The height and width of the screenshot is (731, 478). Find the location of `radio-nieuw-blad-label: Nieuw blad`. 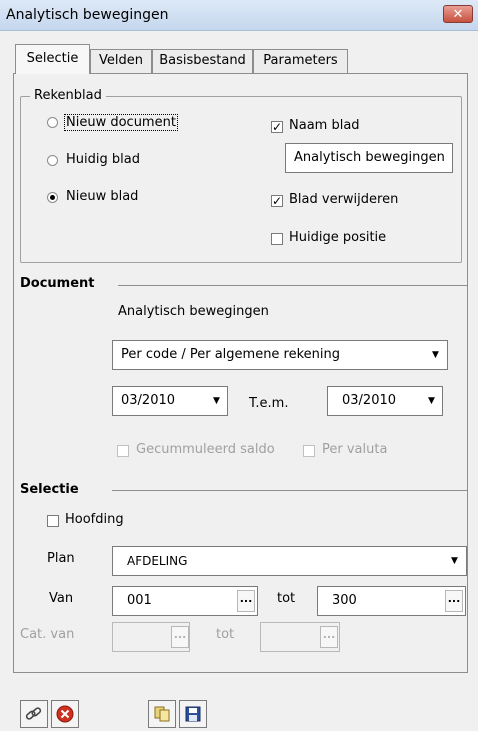

radio-nieuw-blad-label: Nieuw blad is located at coordinates (102, 196).